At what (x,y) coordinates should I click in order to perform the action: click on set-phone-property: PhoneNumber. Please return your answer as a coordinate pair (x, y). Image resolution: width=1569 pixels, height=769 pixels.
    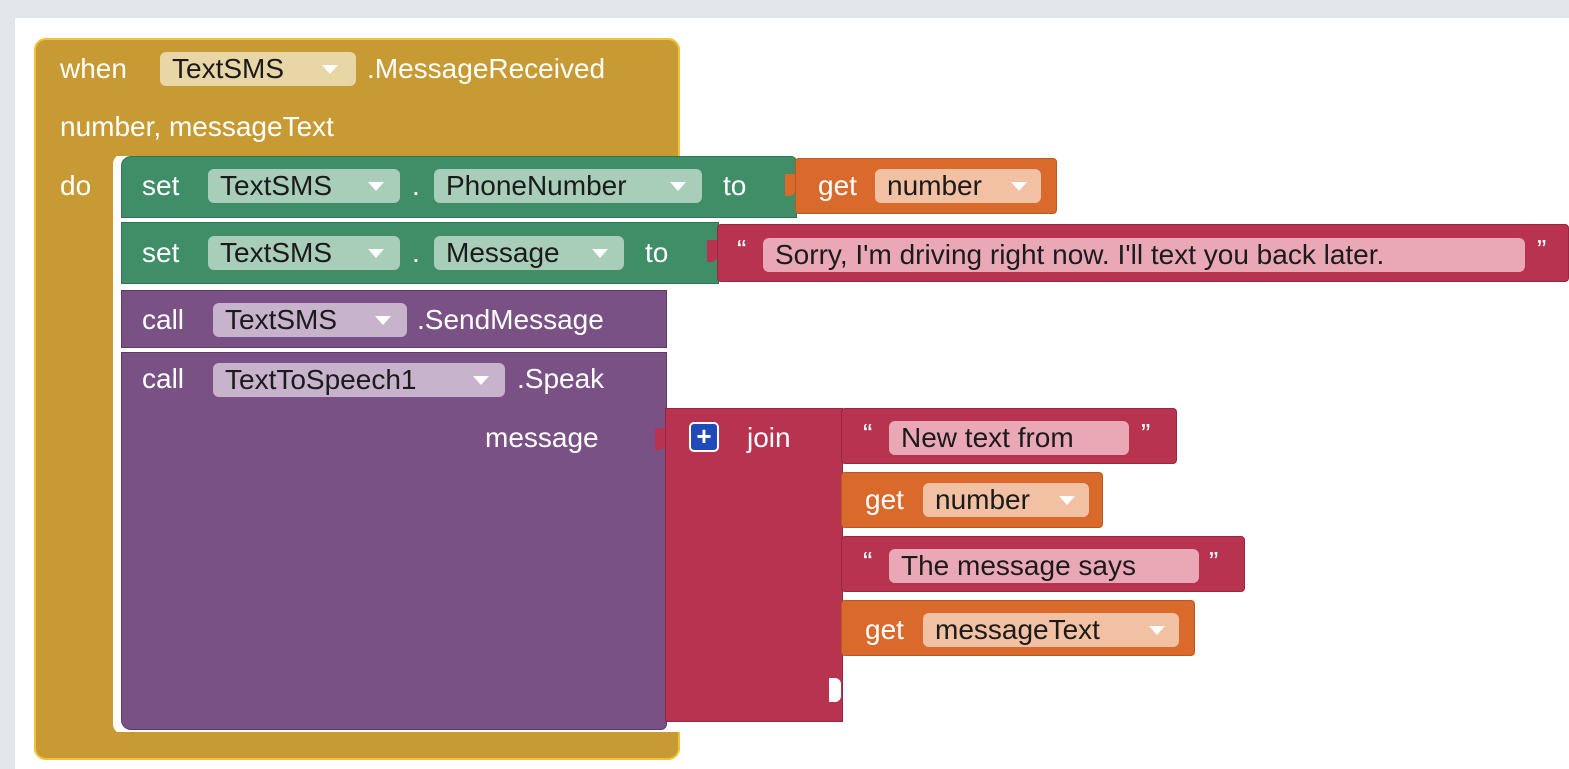
    Looking at the image, I should click on (536, 185).